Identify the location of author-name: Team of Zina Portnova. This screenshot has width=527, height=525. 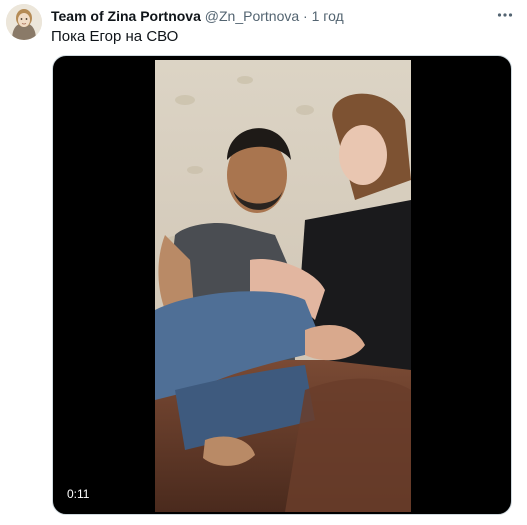
(126, 16).